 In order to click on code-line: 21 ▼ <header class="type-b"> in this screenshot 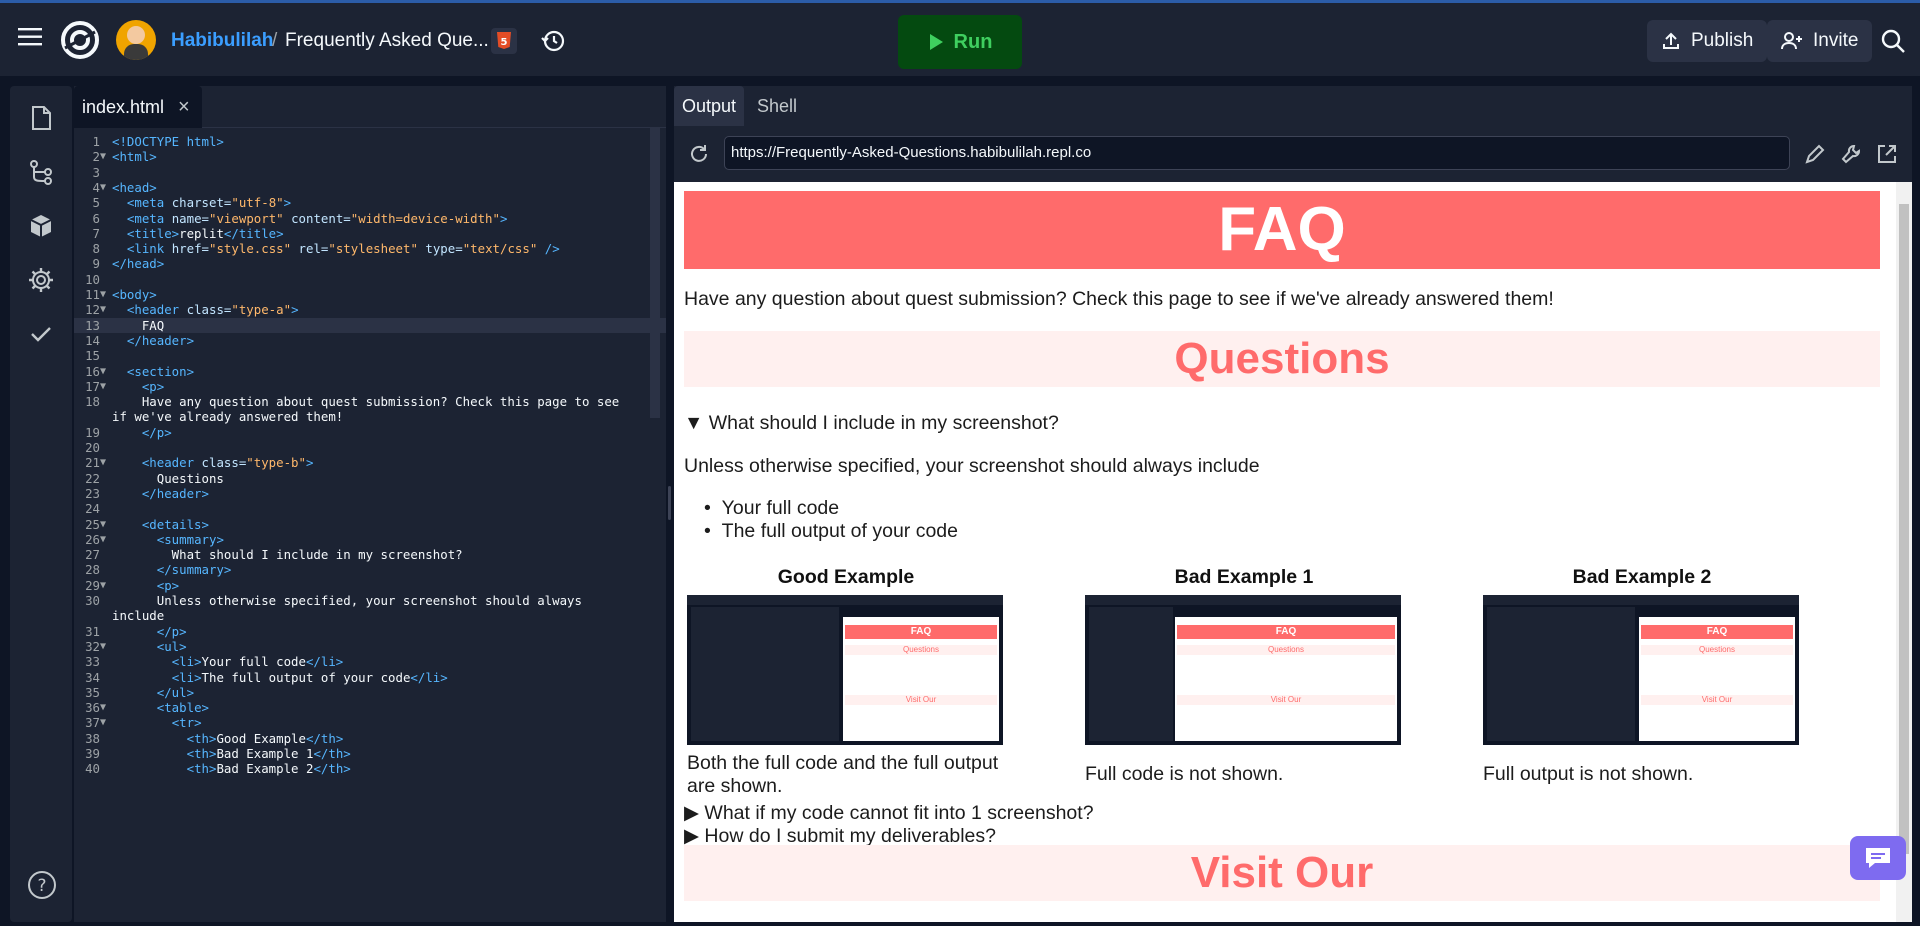, I will do `click(370, 462)`.